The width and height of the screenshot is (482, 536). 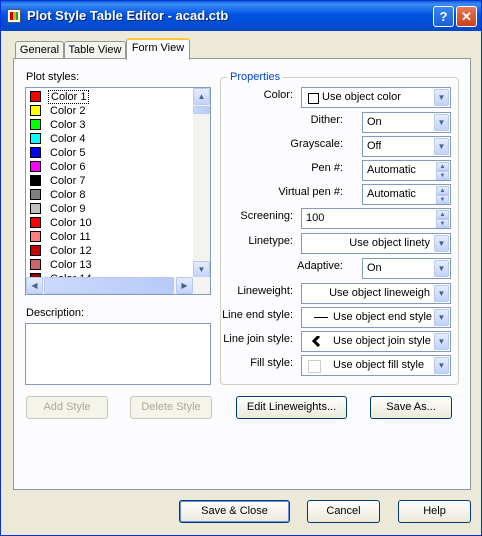 I want to click on color-label: Color:, so click(x=278, y=95).